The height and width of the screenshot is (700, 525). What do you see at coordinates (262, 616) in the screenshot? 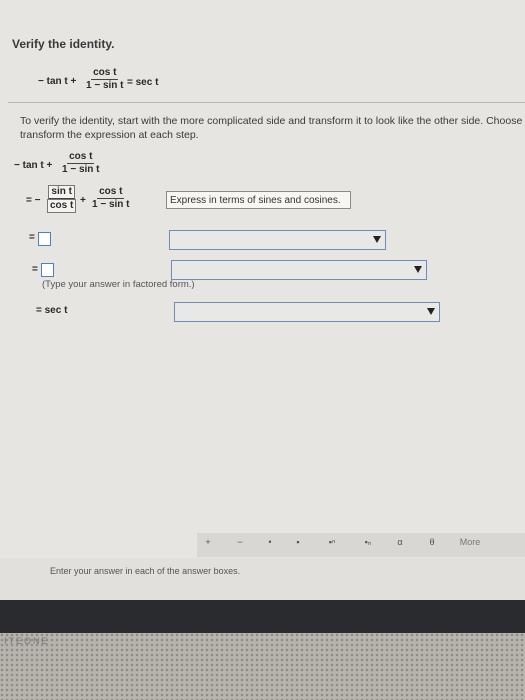
I see `screen-bezel` at bounding box center [262, 616].